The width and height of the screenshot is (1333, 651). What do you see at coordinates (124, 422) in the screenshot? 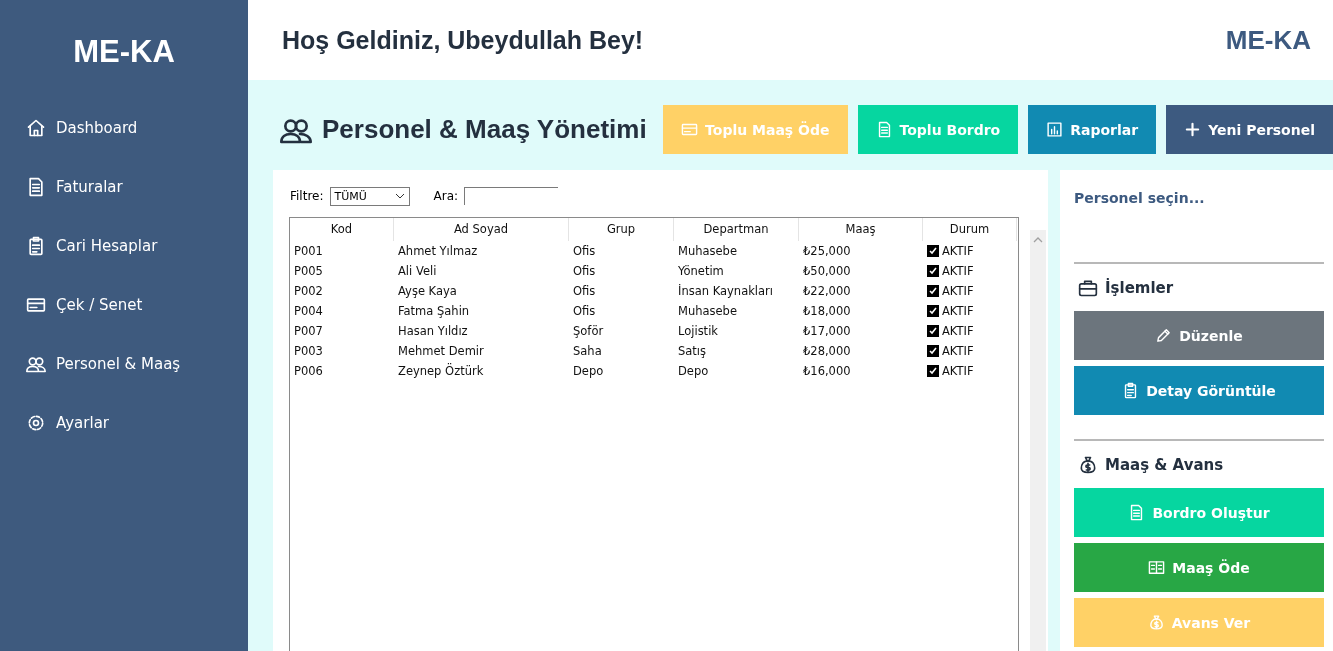
I see `sidebar-item: Ayarlar` at bounding box center [124, 422].